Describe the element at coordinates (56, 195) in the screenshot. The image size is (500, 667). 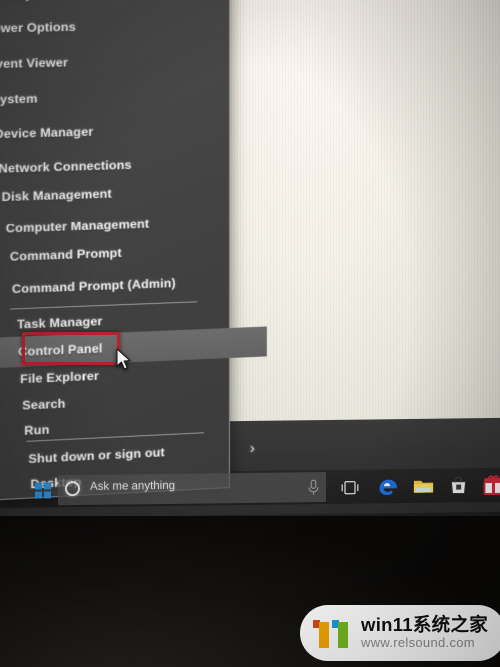
I see `menu-item-label: Disk Management` at that location.